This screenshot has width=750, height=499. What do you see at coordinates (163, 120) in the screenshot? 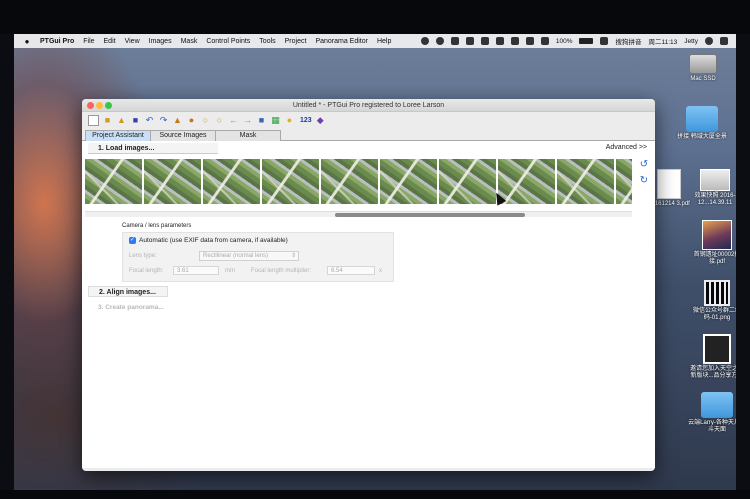
I see `redo-icon: ↷` at bounding box center [163, 120].